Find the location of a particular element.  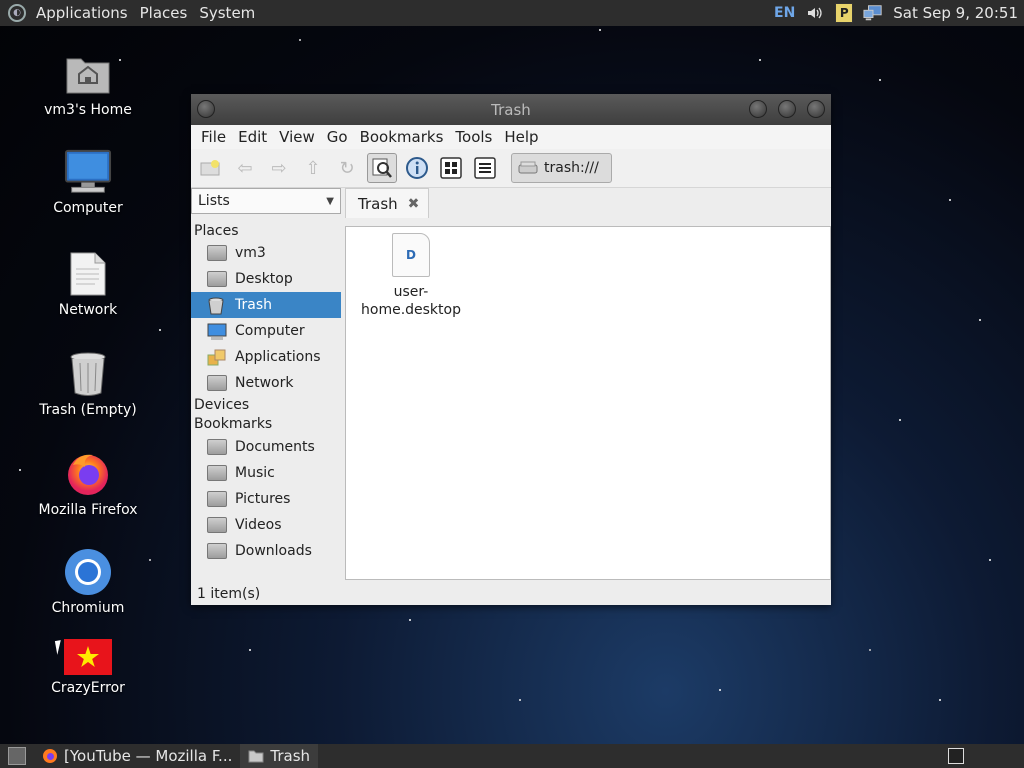

sidebar-item-videos: Videos is located at coordinates (266, 525).